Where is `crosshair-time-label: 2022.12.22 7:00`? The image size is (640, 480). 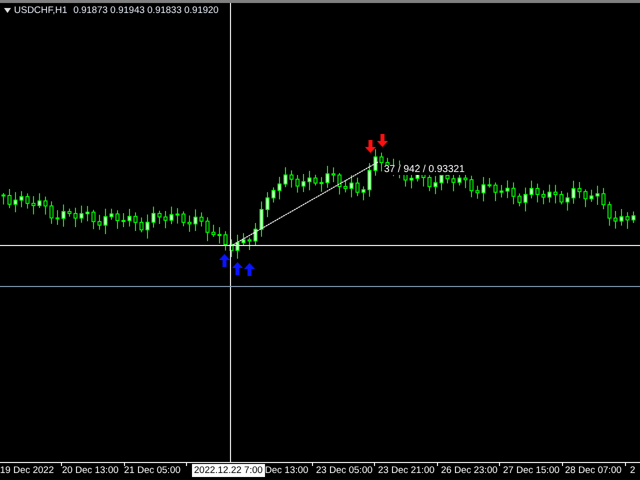
crosshair-time-label: 2022.12.22 7:00 is located at coordinates (228, 470).